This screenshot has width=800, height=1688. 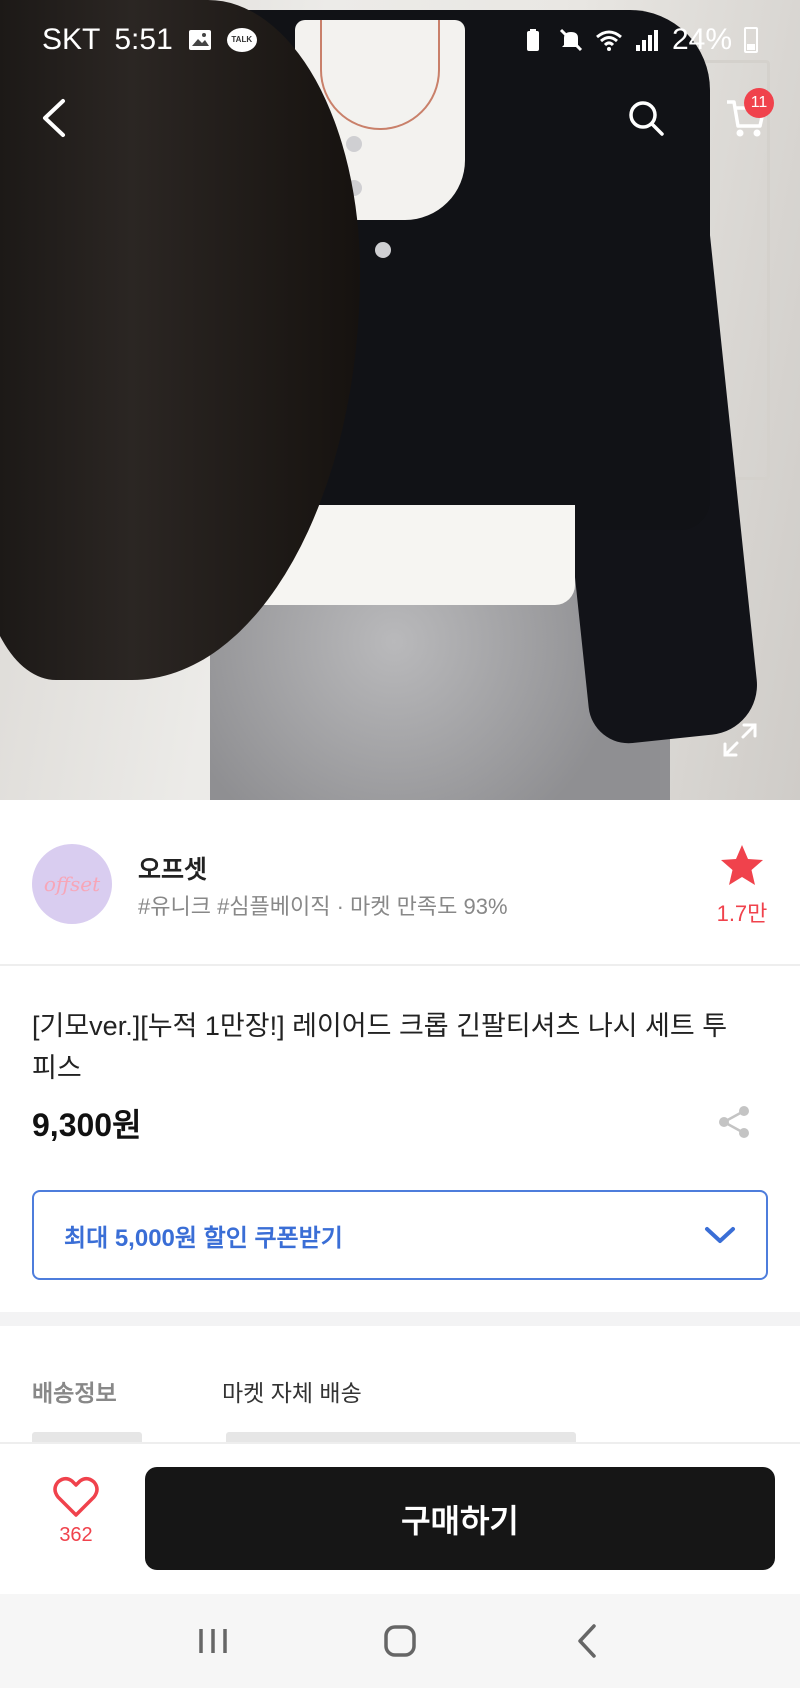 I want to click on wifi-icon, so click(x=608, y=40).